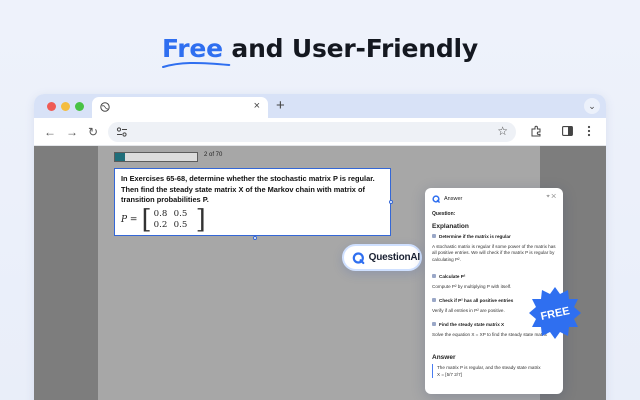 This screenshot has height=400, width=640. I want to click on panel-title: Answer, so click(453, 199).